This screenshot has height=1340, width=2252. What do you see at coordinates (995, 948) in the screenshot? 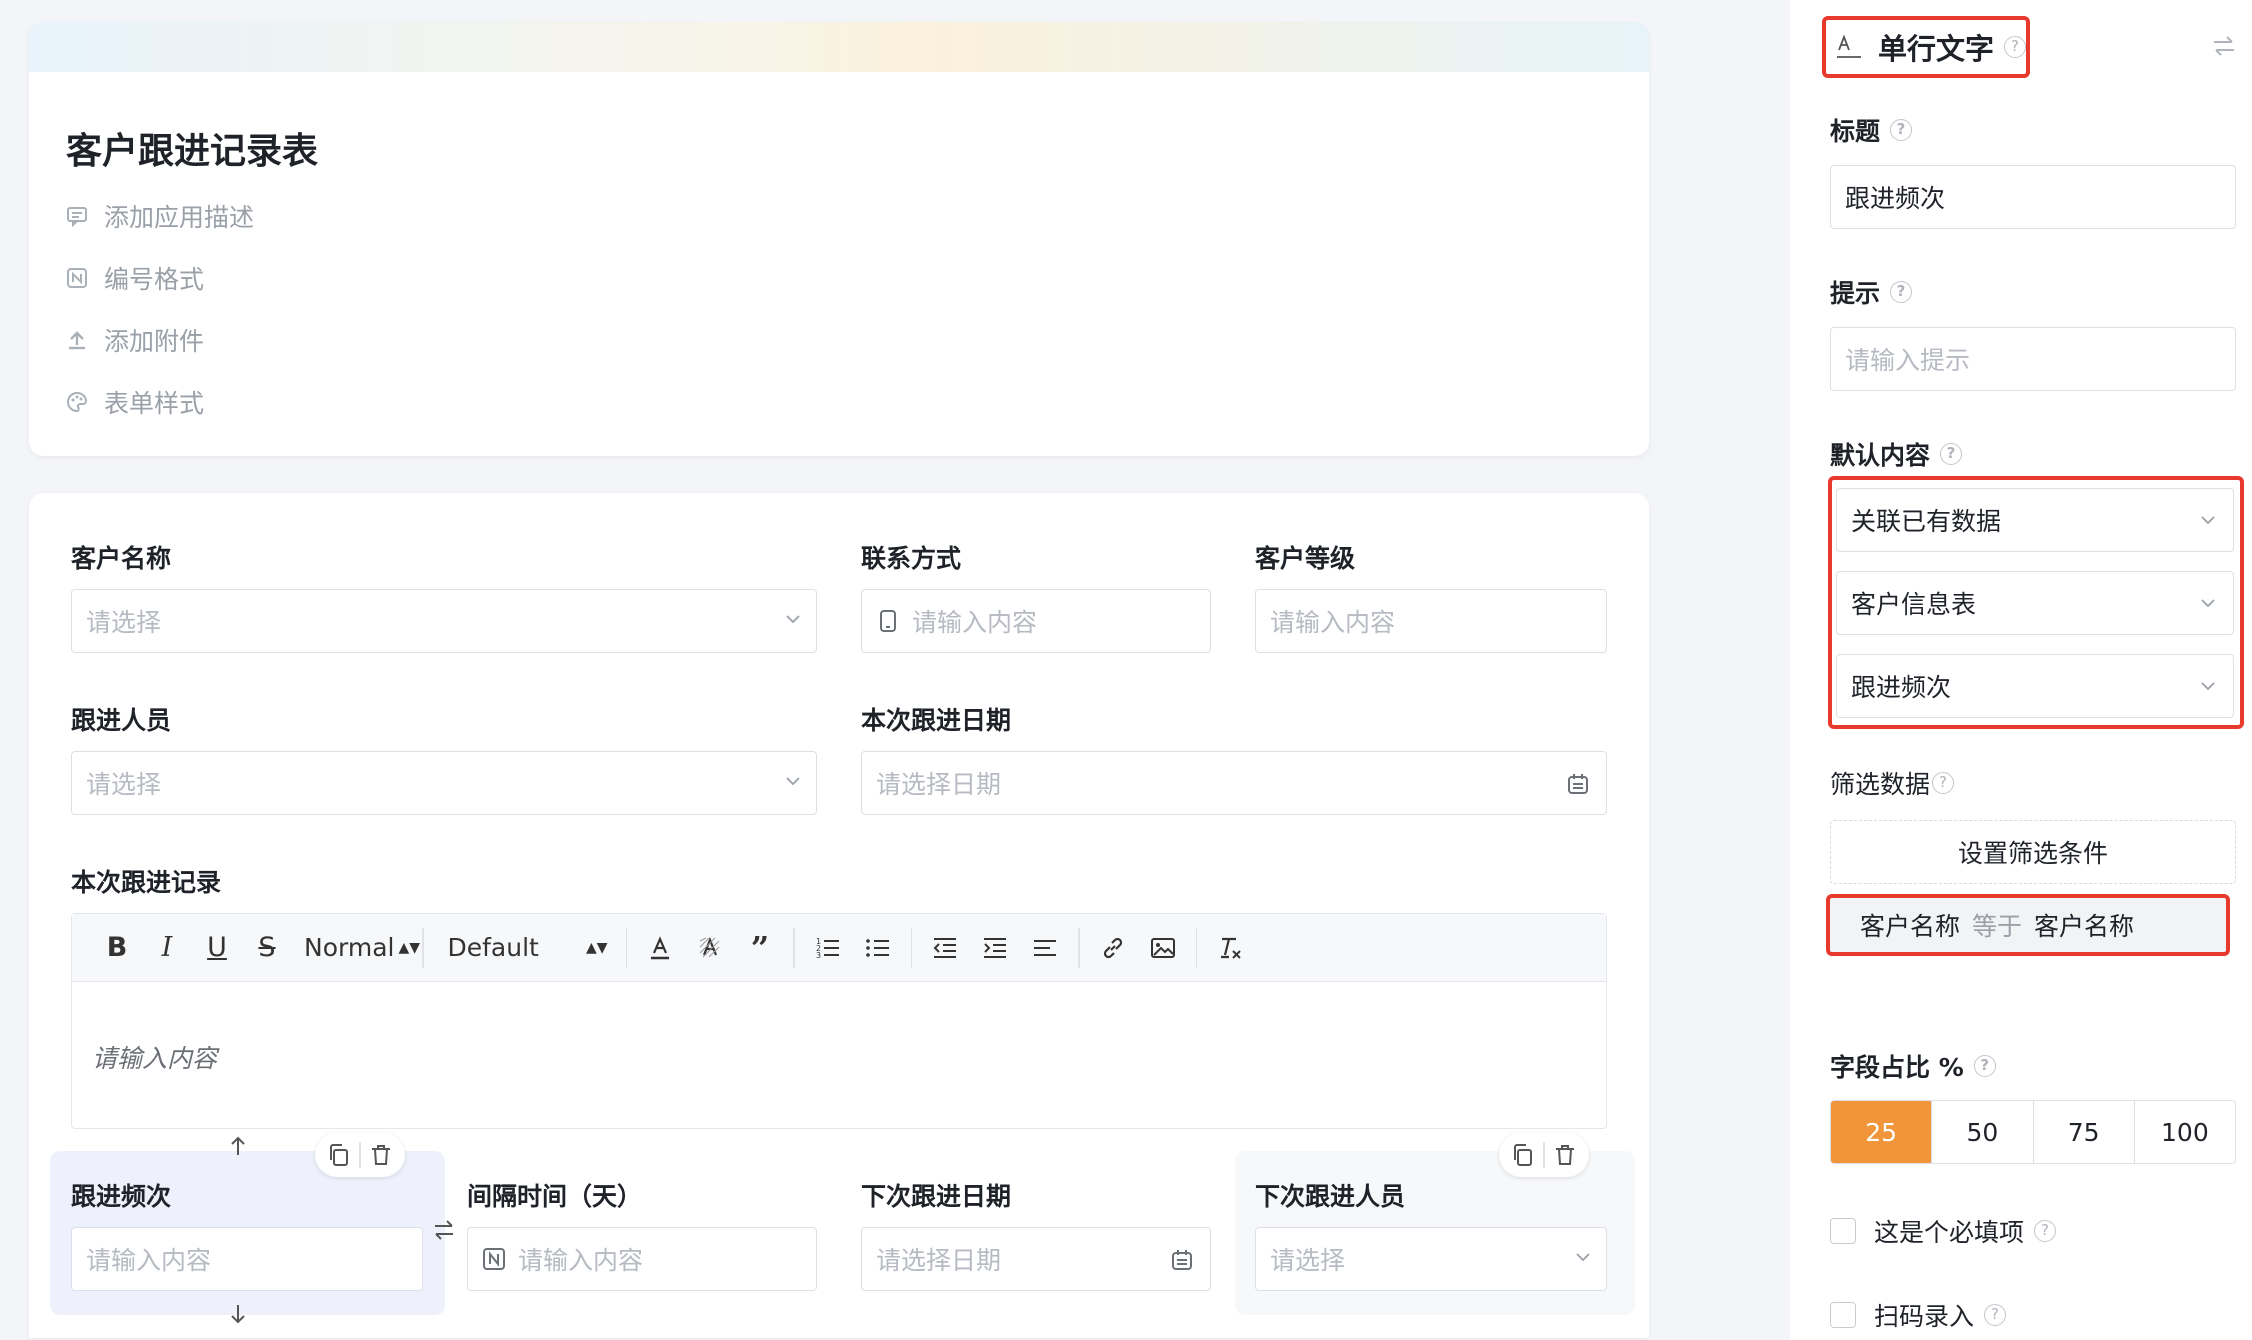
I see `indent-icon` at bounding box center [995, 948].